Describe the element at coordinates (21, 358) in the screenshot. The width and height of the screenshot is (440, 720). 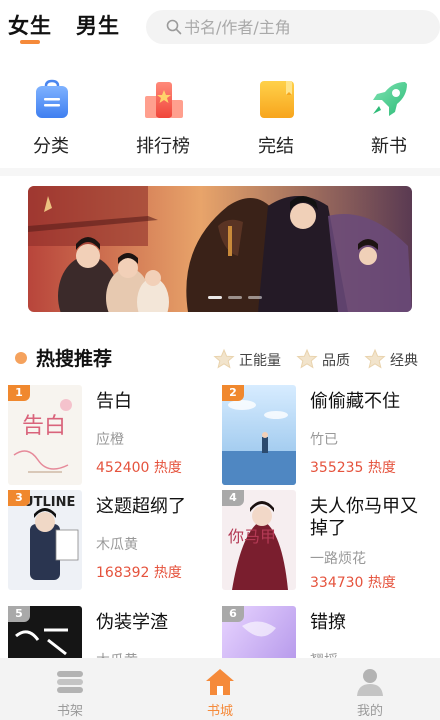
I see `section-dot` at that location.